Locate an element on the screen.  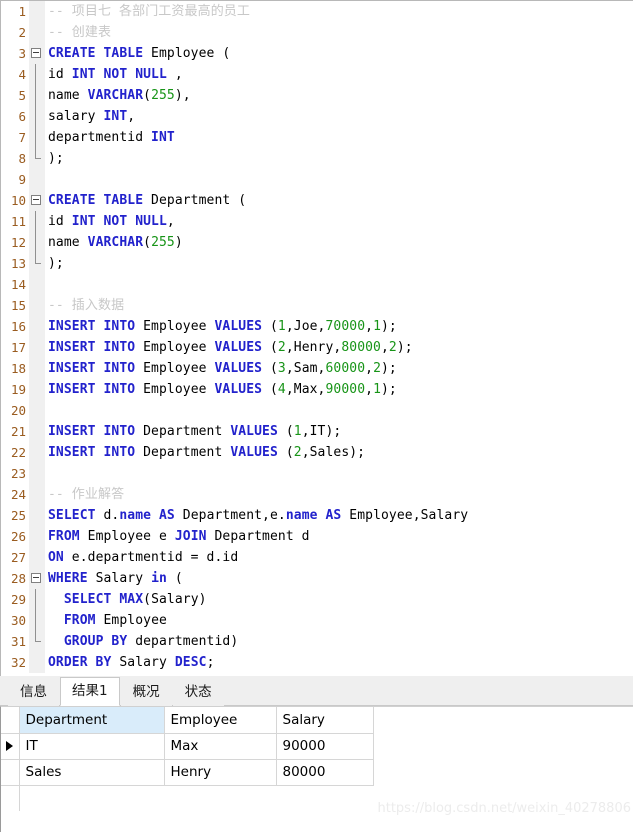
code-line-text: FROM Employee e JOIN Department d is located at coordinates (177, 536).